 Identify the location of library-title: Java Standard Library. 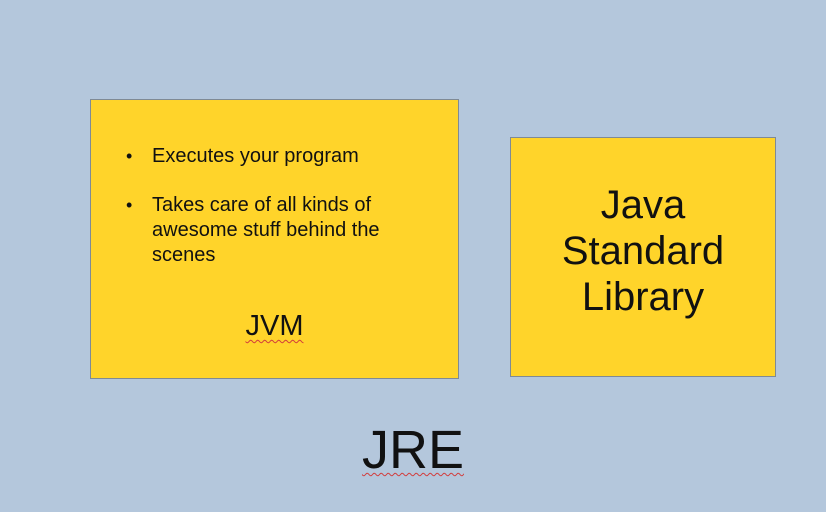
(643, 251).